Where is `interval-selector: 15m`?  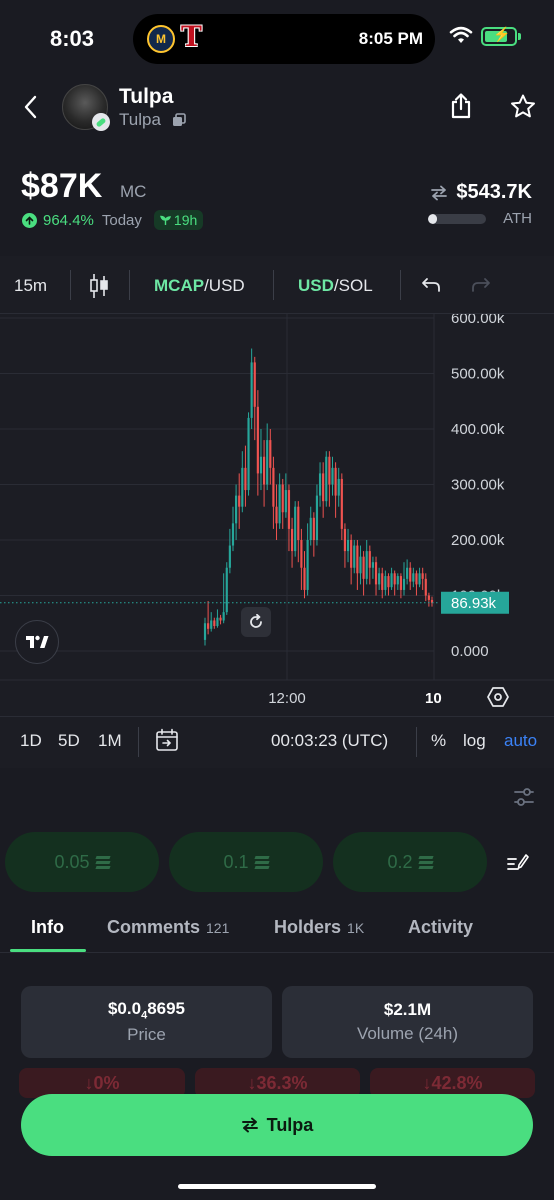 interval-selector: 15m is located at coordinates (30, 286).